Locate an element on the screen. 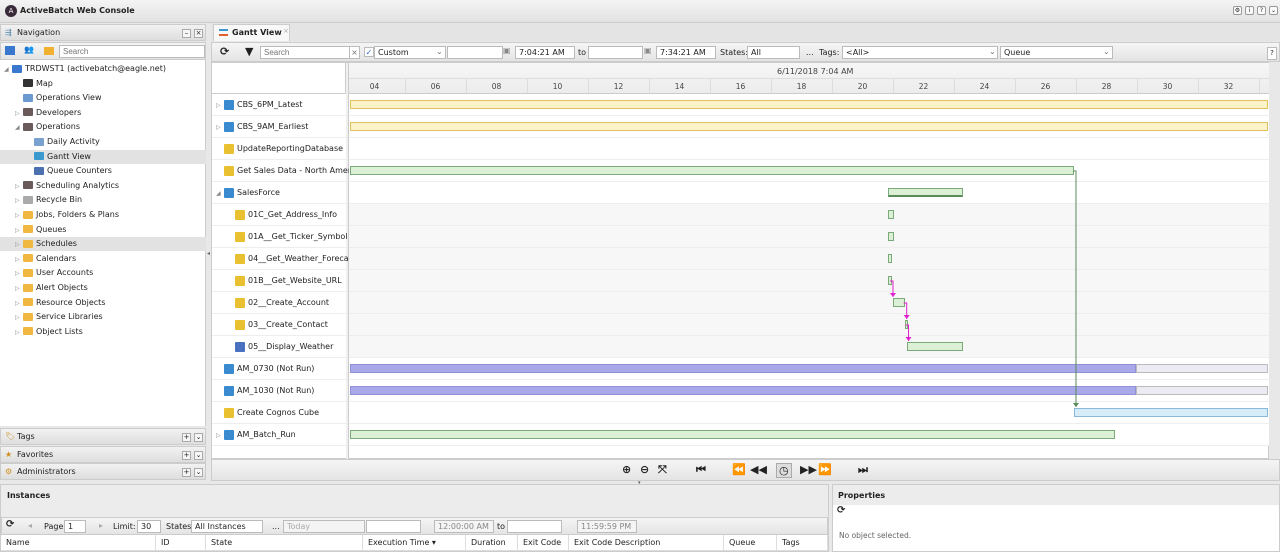 The height and width of the screenshot is (552, 1280). gantt-row-label: ◢ SalesForce is located at coordinates (279, 193).